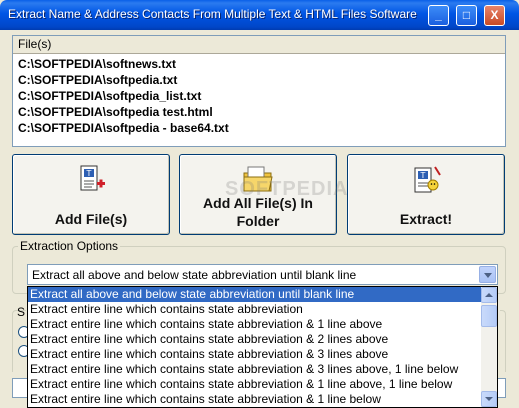  Describe the element at coordinates (261, 64) in the screenshot. I see `file-list-item: C:\SOFTPEDIA\softnews.txt` at that location.